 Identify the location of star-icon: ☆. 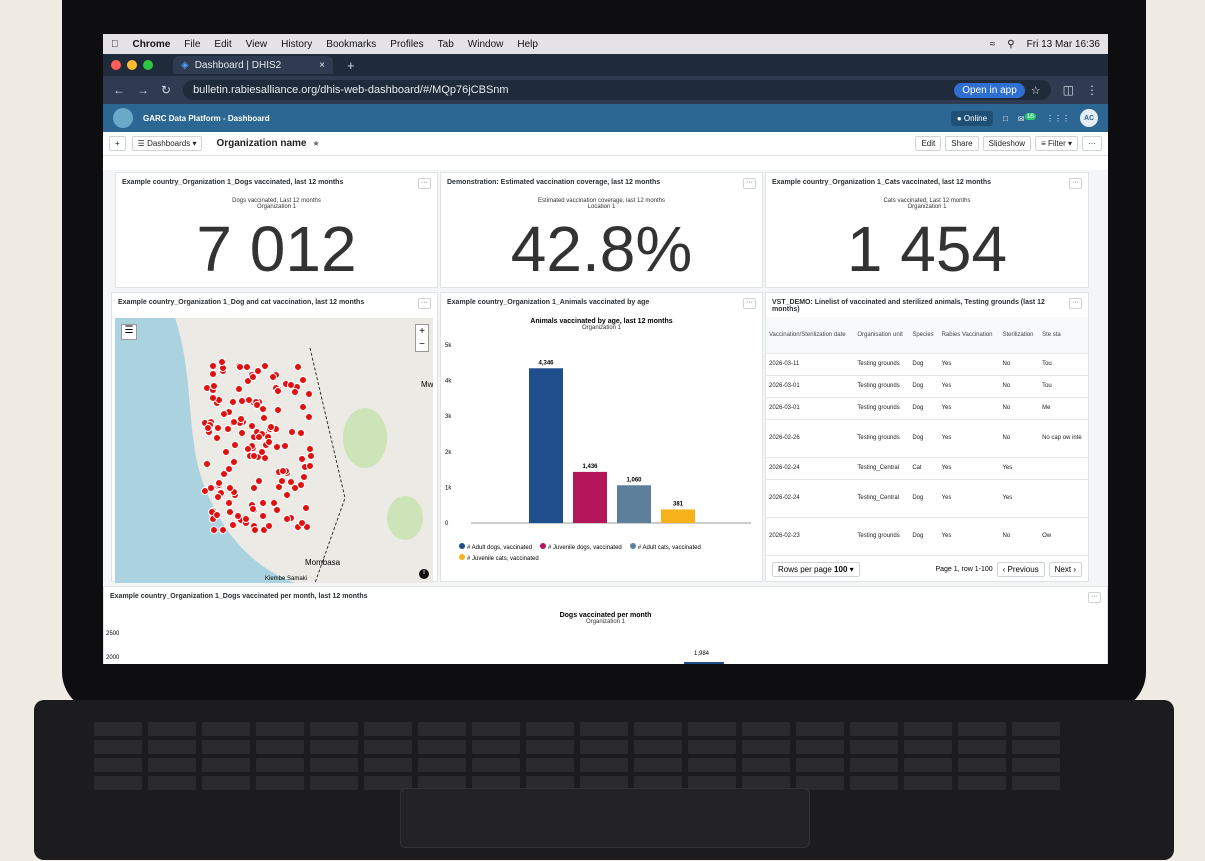
(1036, 90).